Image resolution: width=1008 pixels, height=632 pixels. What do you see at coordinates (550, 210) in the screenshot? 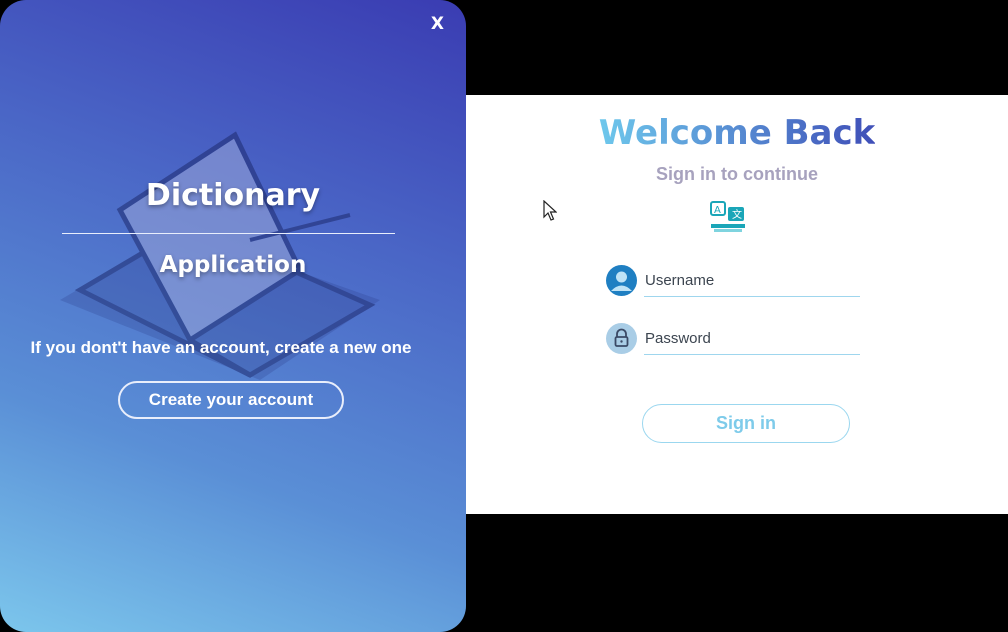
I see `mouse-pointer-icon` at bounding box center [550, 210].